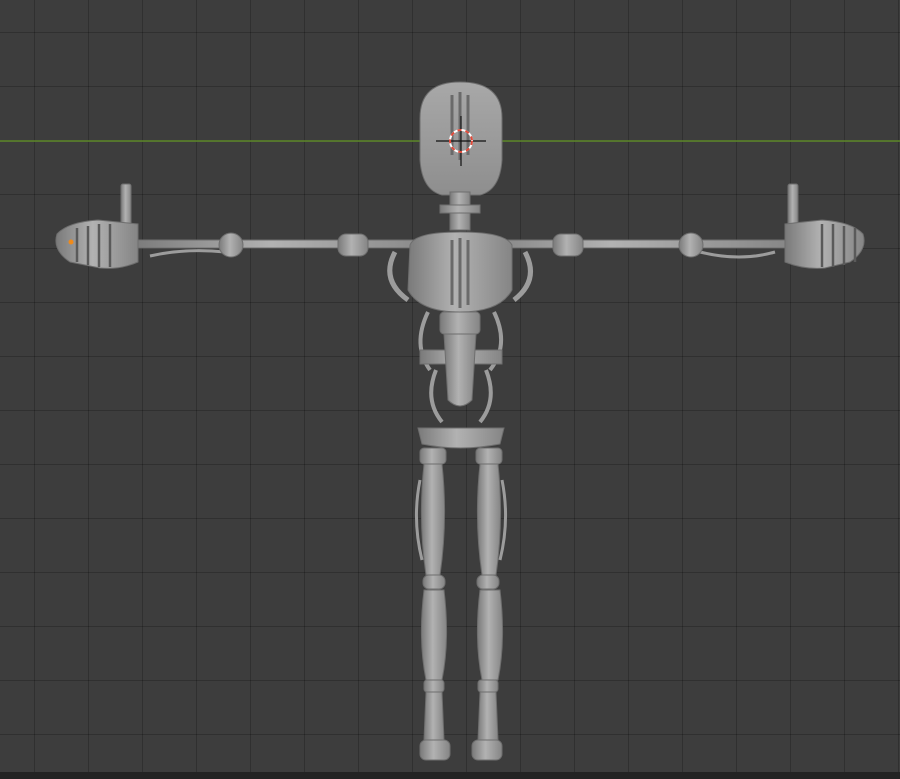 Image resolution: width=900 pixels, height=779 pixels. What do you see at coordinates (460, 323) in the screenshot?
I see `spine-upper` at bounding box center [460, 323].